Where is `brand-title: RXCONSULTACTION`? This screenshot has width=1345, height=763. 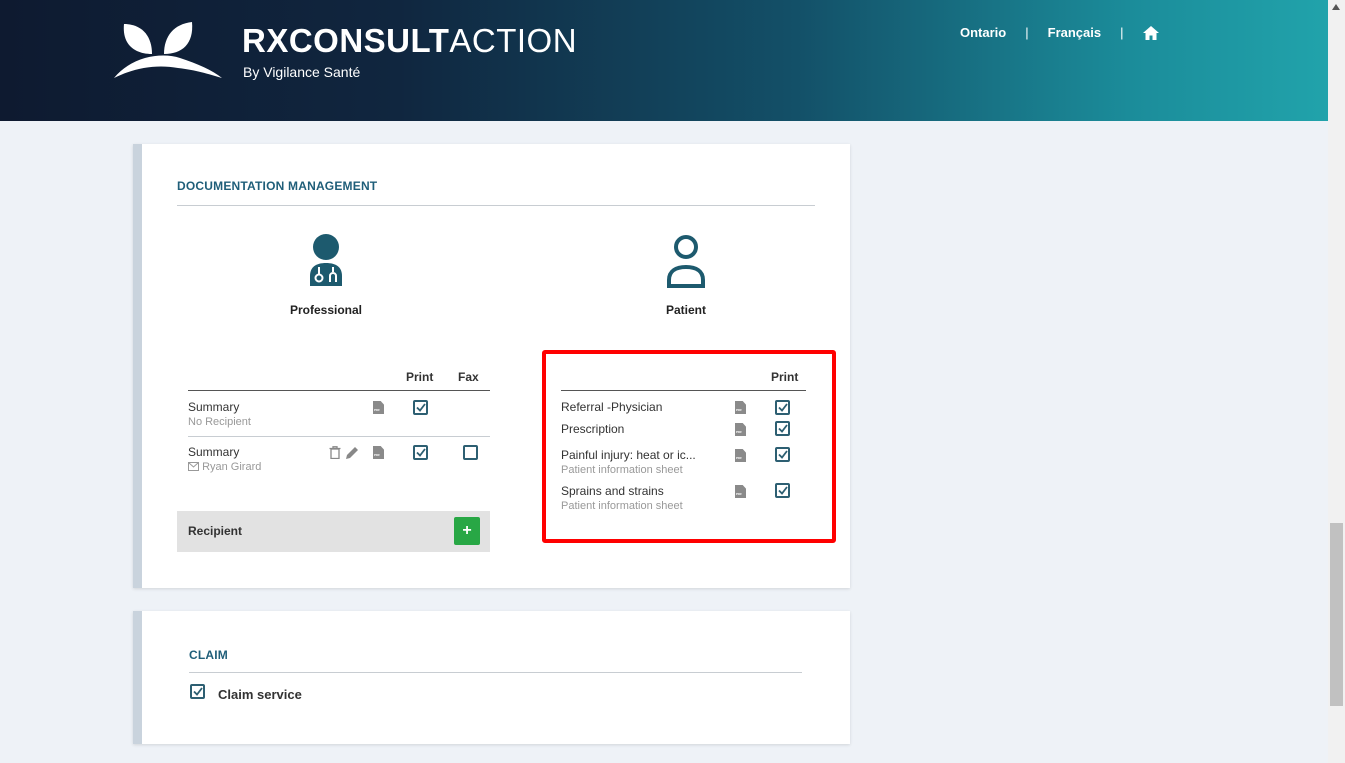
brand-title: RXCONSULTACTION is located at coordinates (409, 41).